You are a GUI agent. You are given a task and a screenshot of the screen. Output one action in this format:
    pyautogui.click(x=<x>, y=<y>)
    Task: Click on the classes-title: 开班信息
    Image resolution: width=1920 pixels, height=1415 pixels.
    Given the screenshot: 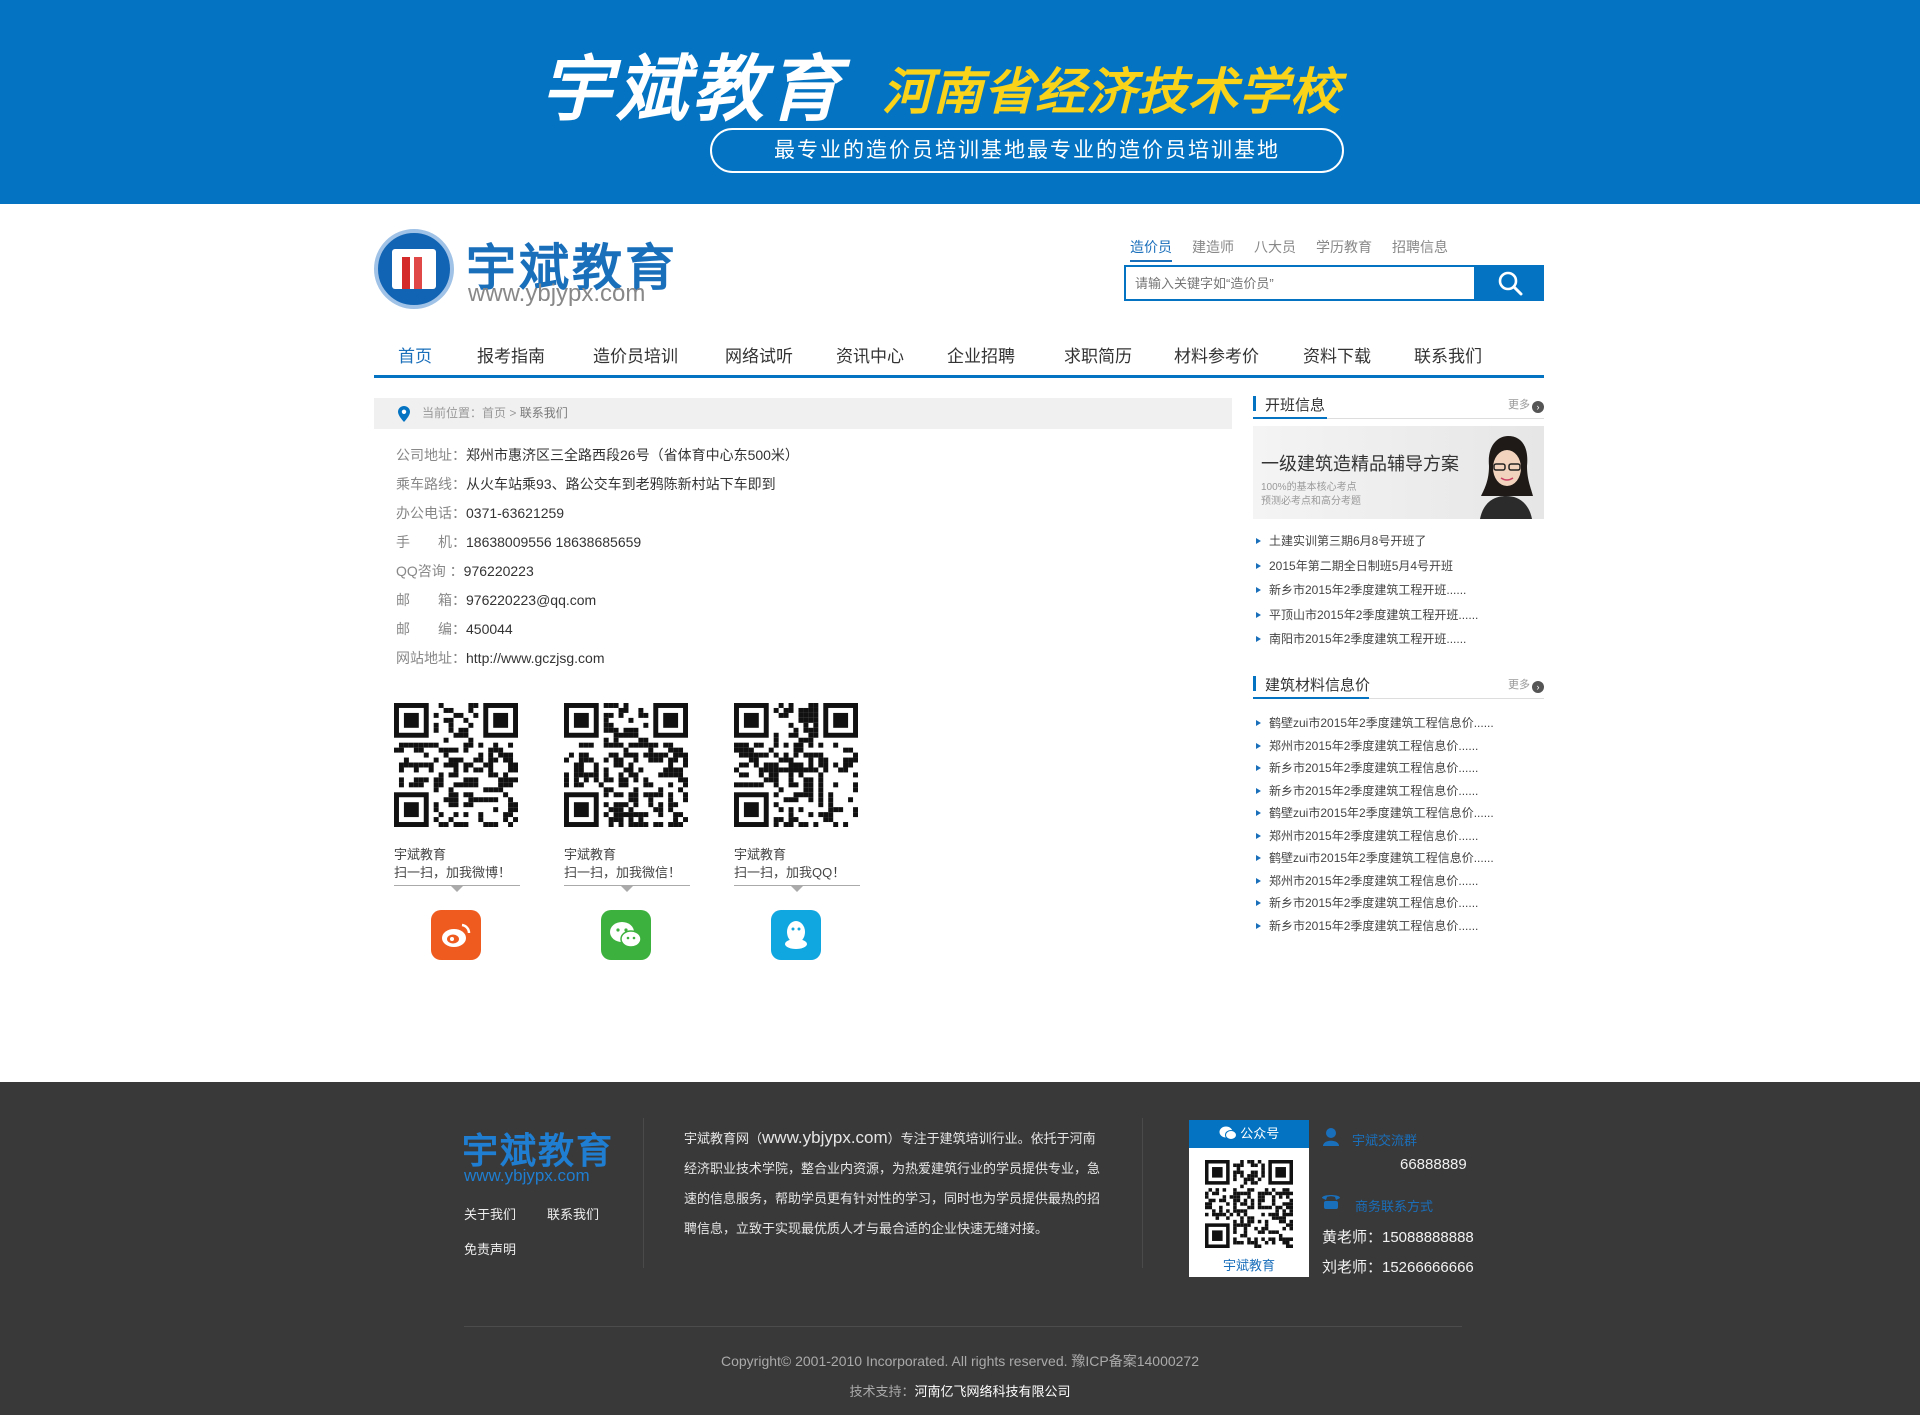 What is the action you would take?
    pyautogui.click(x=1295, y=405)
    